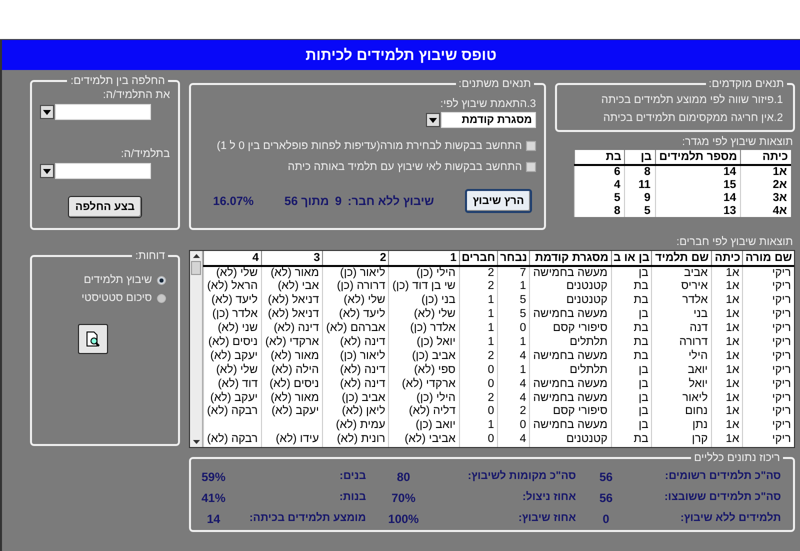  What do you see at coordinates (737, 458) in the screenshot?
I see `panel-legend: ריכוז נתונים כלליים` at bounding box center [737, 458].